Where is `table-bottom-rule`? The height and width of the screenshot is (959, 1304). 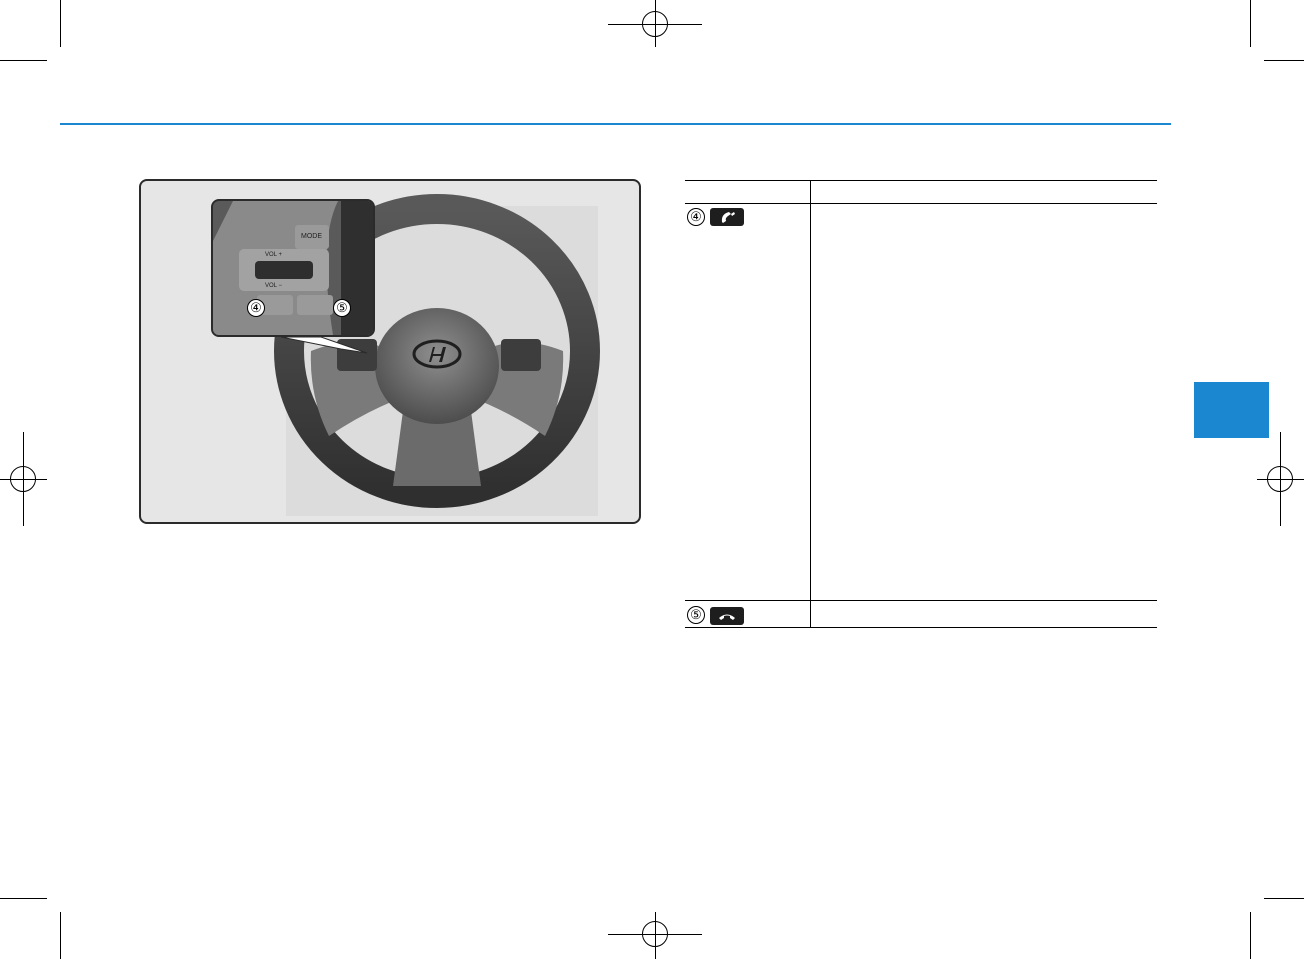
table-bottom-rule is located at coordinates (921, 627).